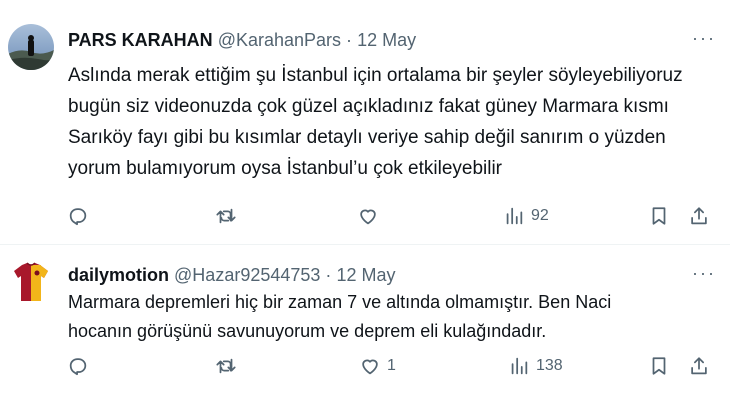  I want to click on like-button: 1, so click(377, 366).